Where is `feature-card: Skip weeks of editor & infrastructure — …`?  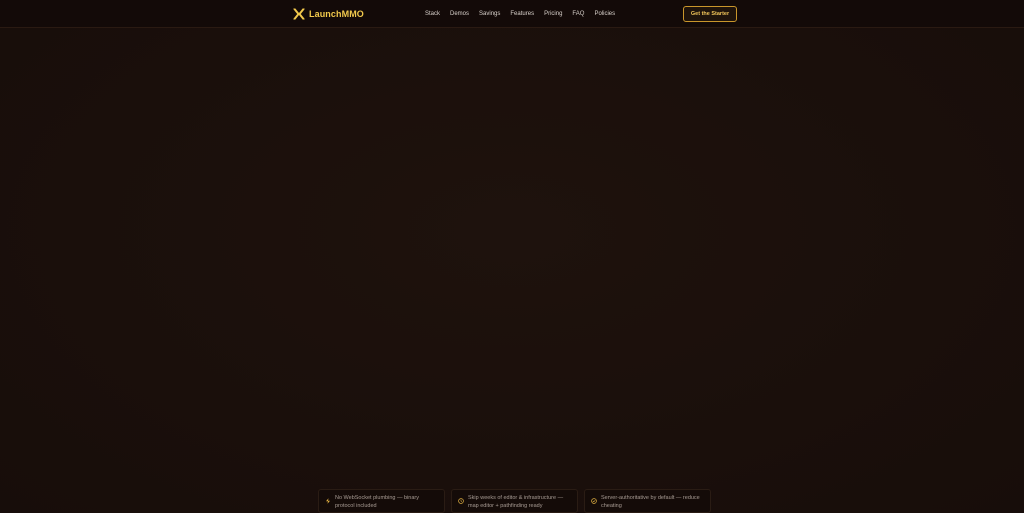
feature-card: Skip weeks of editor & infrastructure — … is located at coordinates (514, 501).